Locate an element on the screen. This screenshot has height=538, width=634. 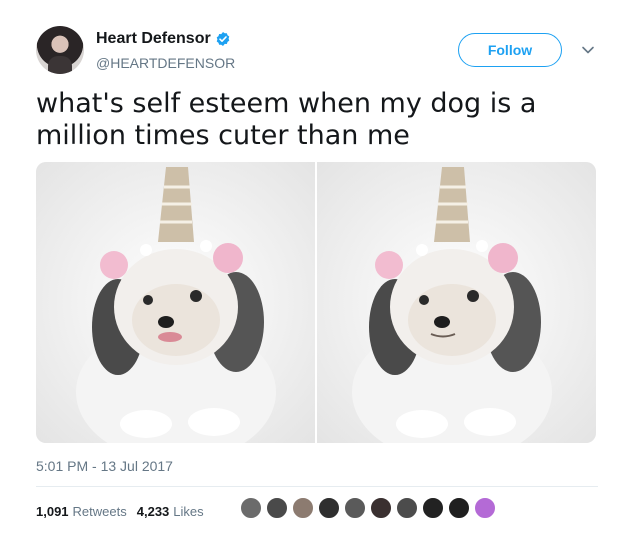
chevron-down-icon is located at coordinates (588, 49).